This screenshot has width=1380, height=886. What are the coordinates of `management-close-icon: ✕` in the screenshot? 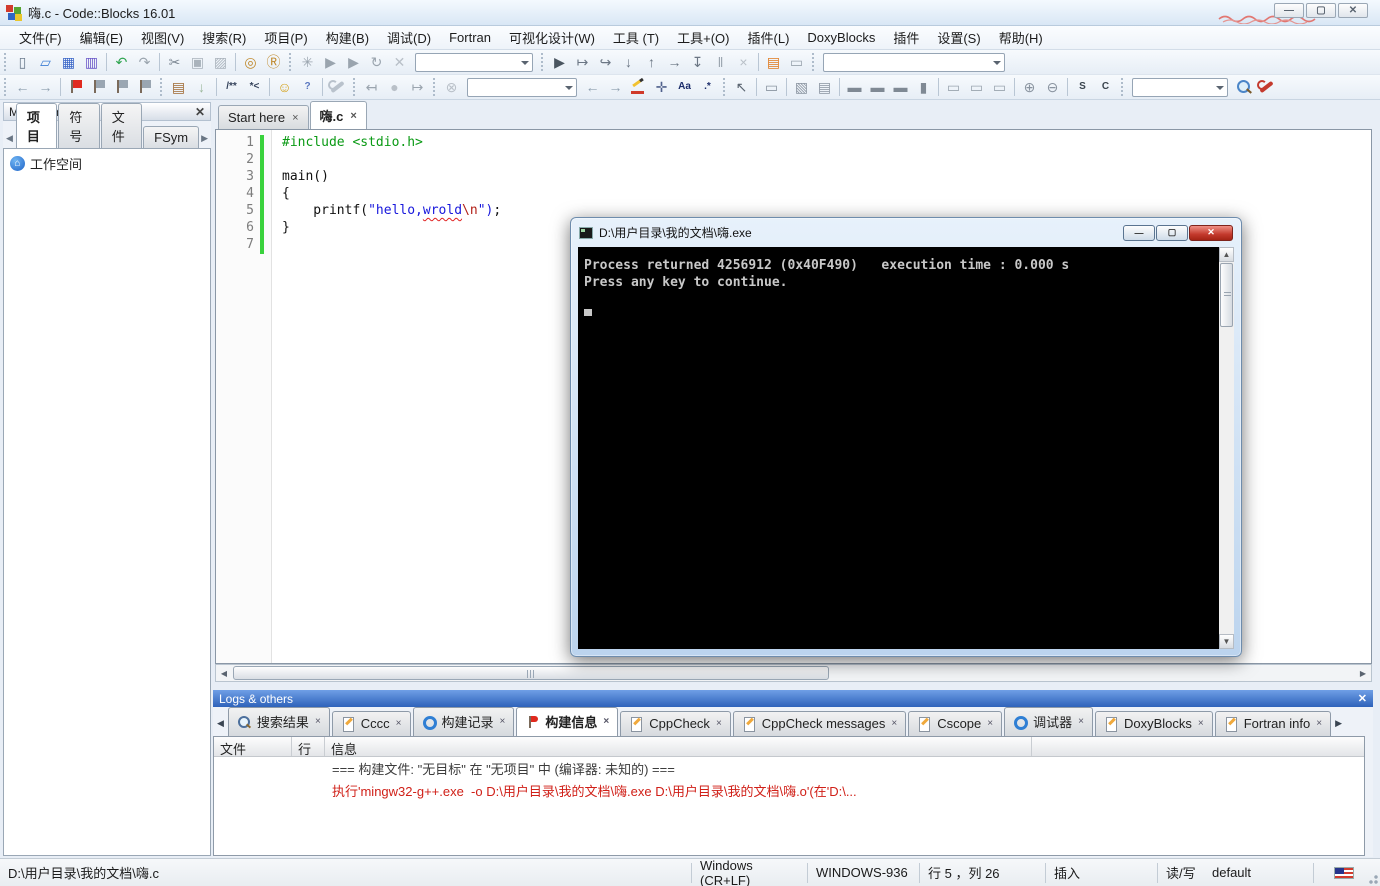 It's located at (200, 112).